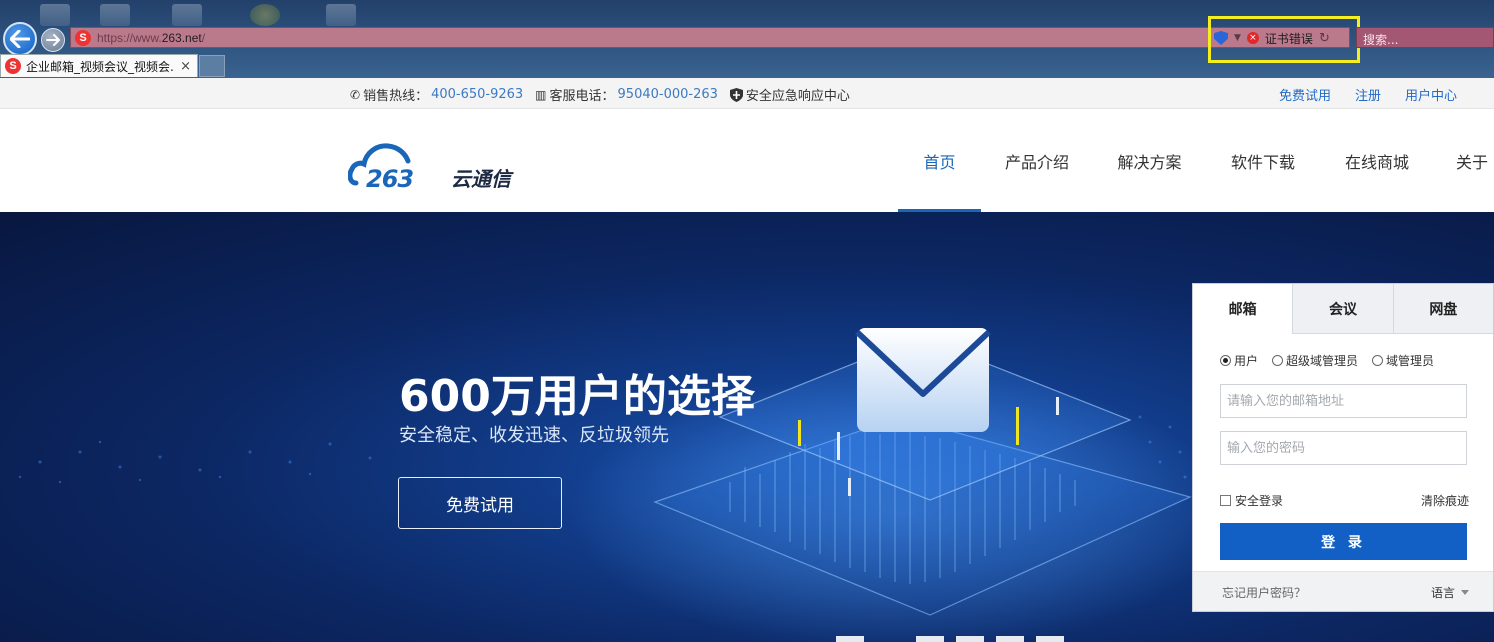 The image size is (1494, 642). I want to click on top-links: 免费试用 注册 用户中心, so click(1368, 94).